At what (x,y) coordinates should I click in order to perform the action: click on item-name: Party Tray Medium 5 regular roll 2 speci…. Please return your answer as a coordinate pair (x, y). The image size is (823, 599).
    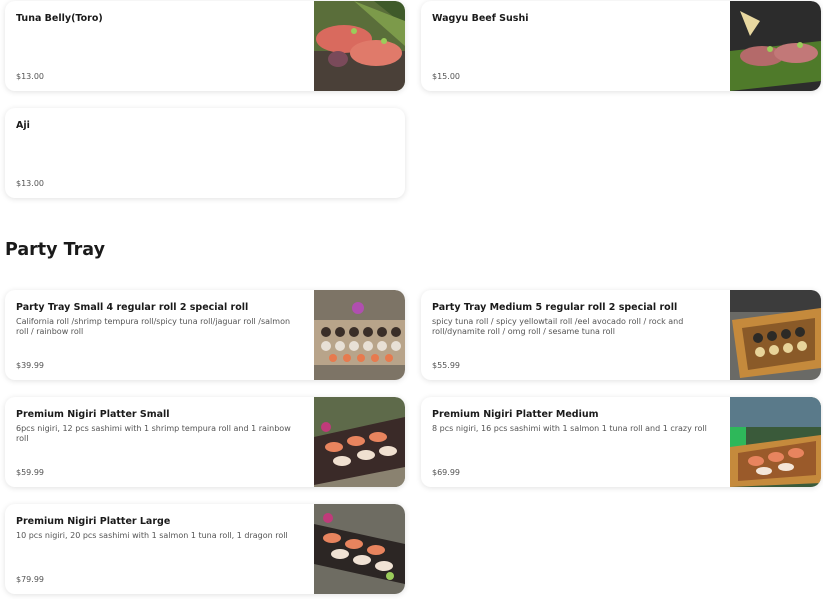
    Looking at the image, I should click on (555, 307).